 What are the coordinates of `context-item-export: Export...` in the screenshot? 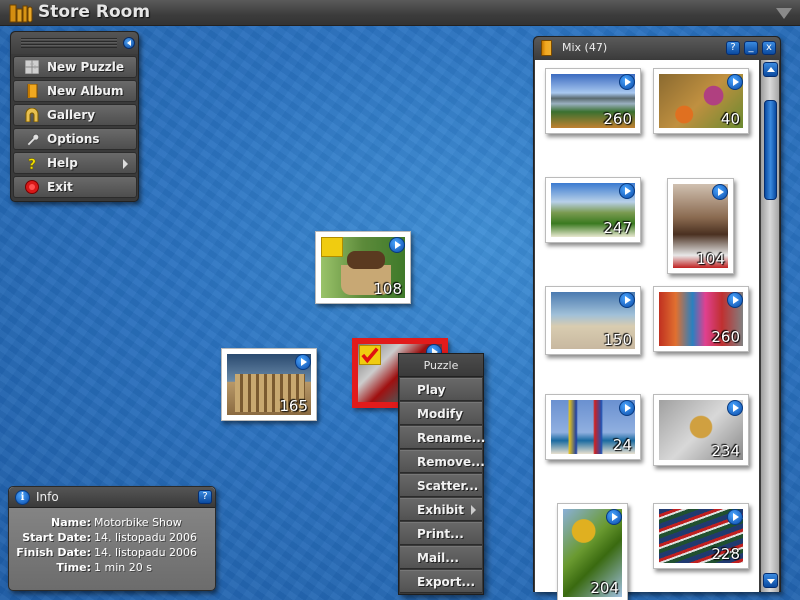 It's located at (441, 581).